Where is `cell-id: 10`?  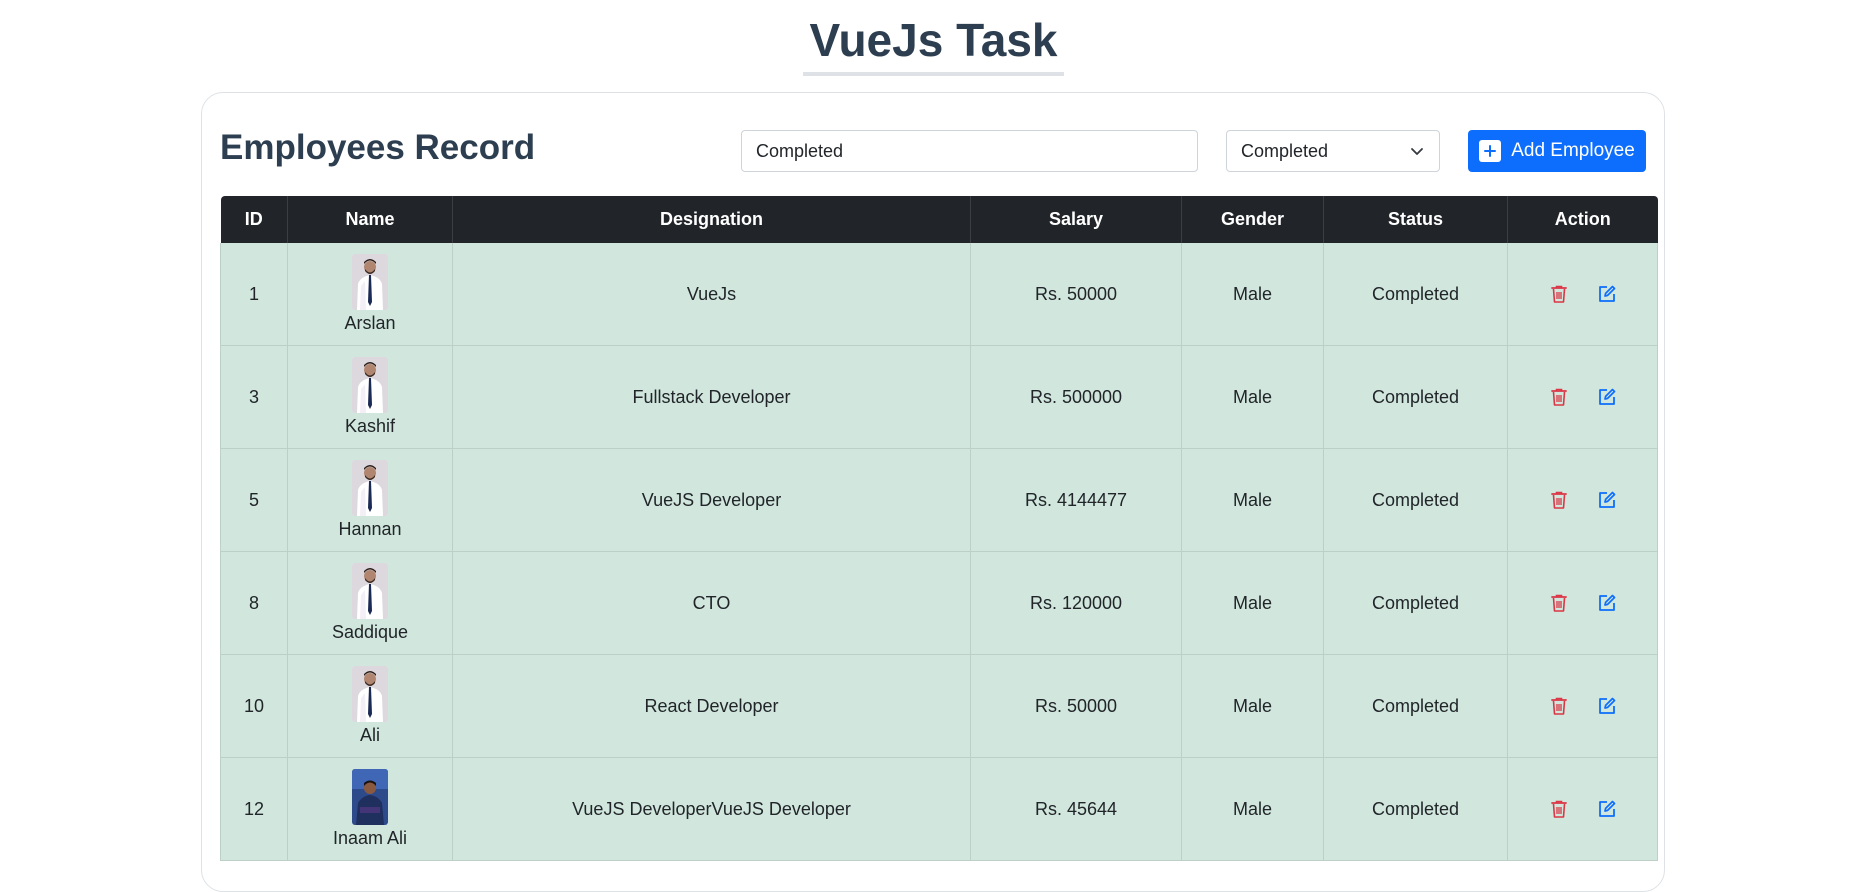
cell-id: 10 is located at coordinates (254, 706).